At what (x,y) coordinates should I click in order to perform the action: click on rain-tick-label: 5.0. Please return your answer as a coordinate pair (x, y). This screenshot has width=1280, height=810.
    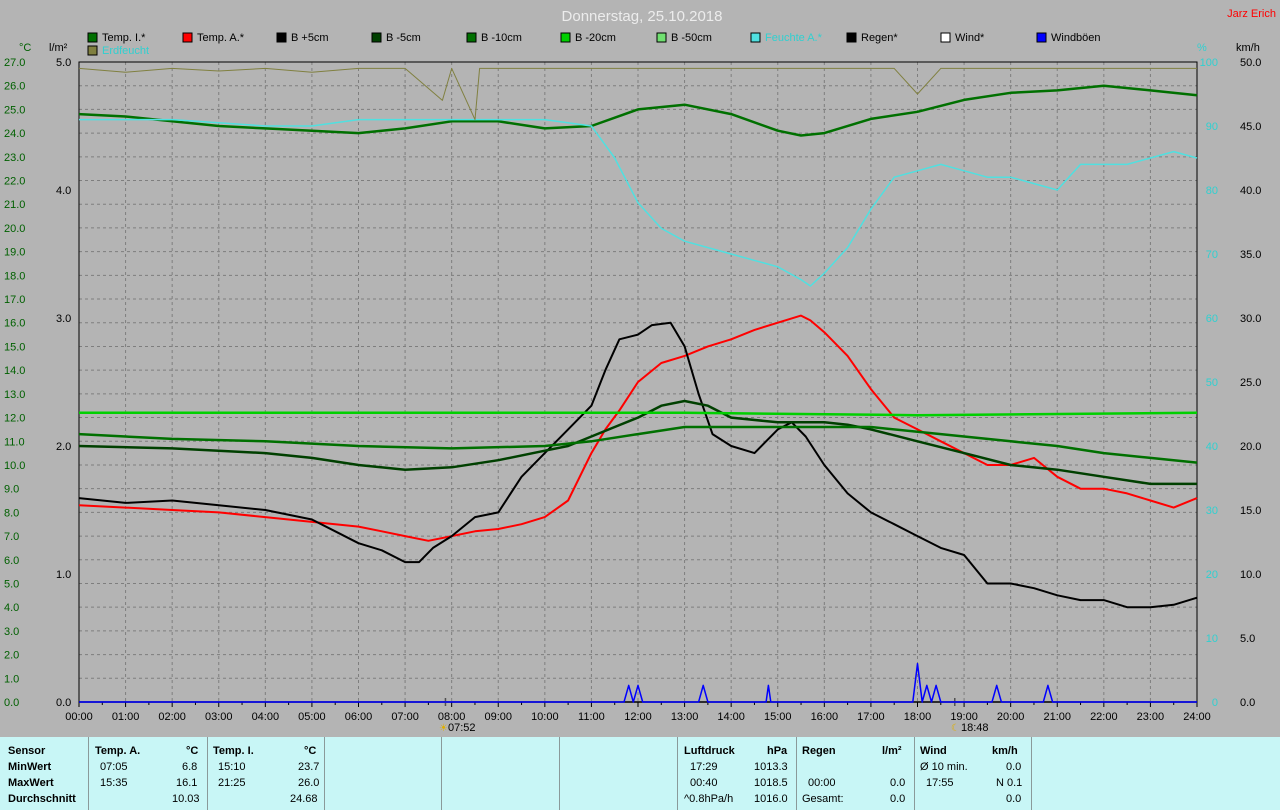
    Looking at the image, I should click on (63, 63).